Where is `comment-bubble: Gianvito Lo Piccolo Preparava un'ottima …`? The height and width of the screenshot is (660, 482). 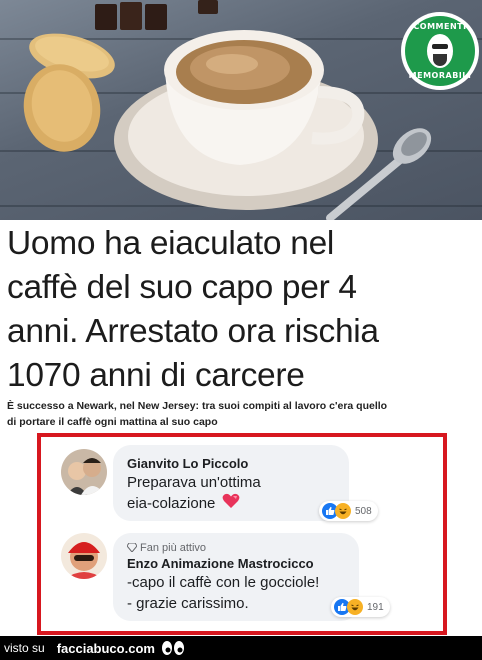
comment-bubble: Gianvito Lo Piccolo Preparava un'ottima … is located at coordinates (231, 483).